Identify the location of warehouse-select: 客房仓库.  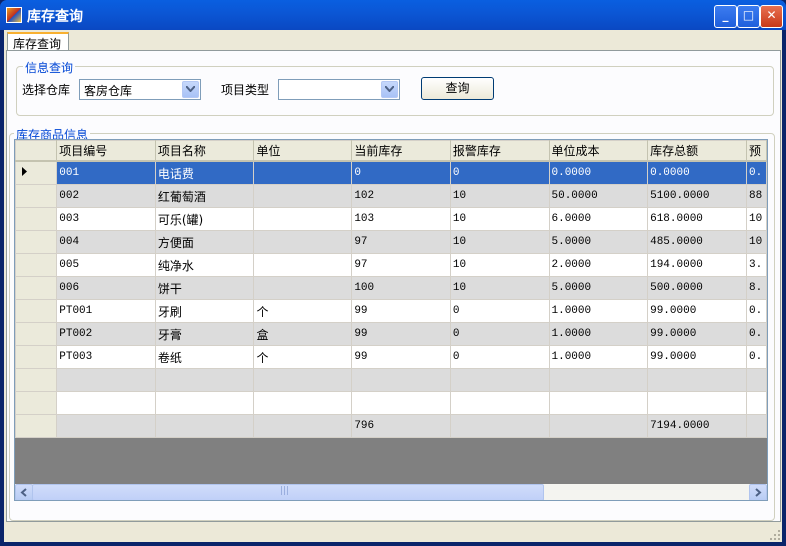
(140, 89).